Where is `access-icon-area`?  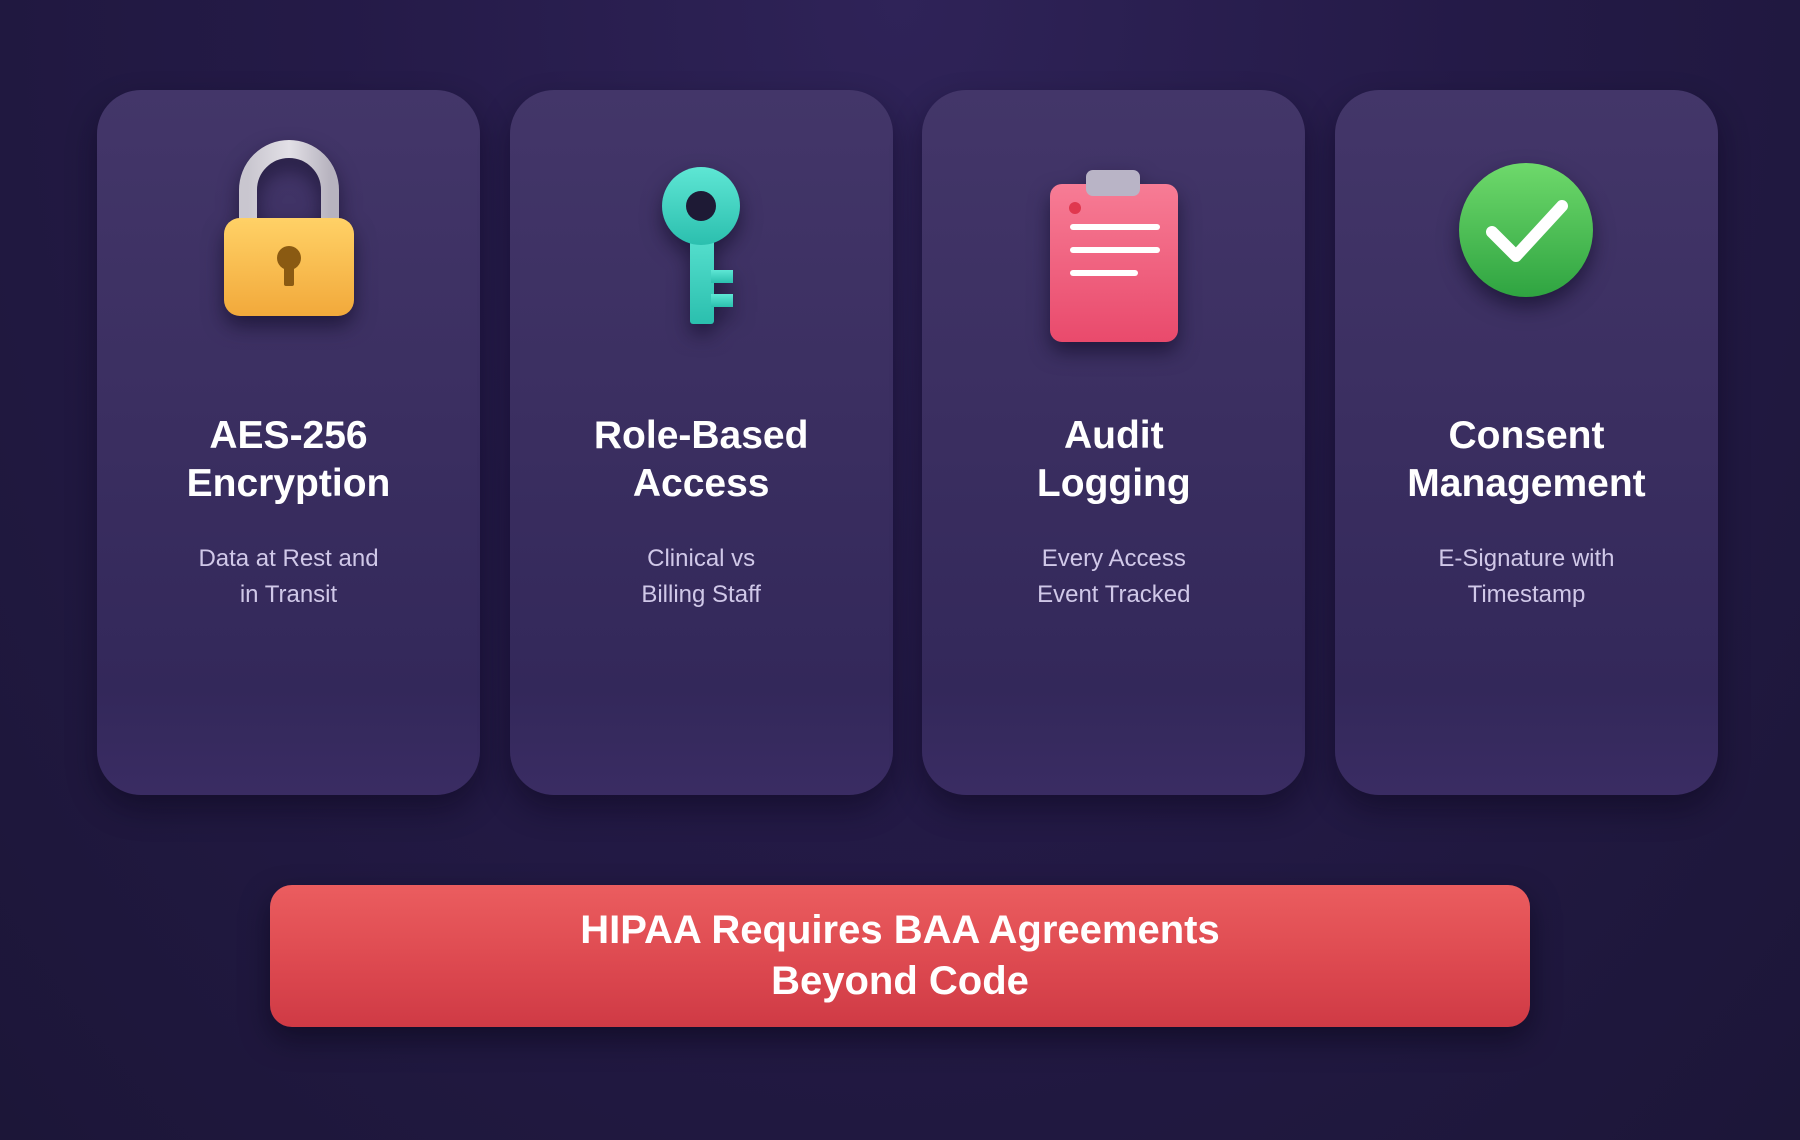 access-icon-area is located at coordinates (701, 230).